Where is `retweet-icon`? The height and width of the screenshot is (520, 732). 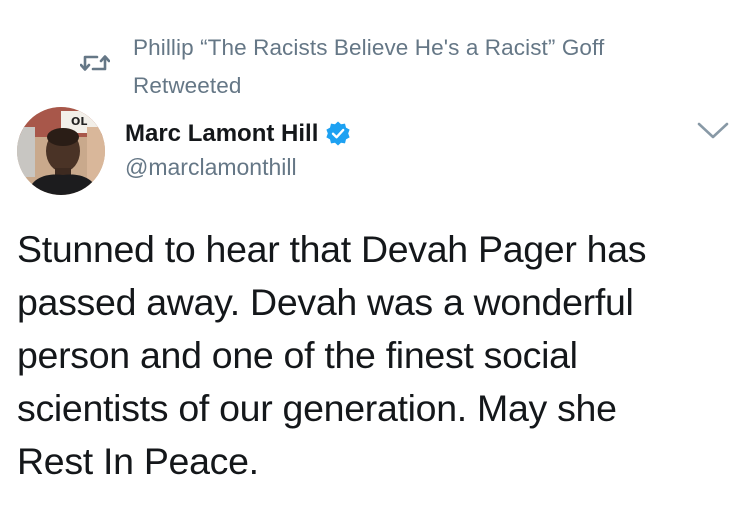
retweet-icon is located at coordinates (95, 63).